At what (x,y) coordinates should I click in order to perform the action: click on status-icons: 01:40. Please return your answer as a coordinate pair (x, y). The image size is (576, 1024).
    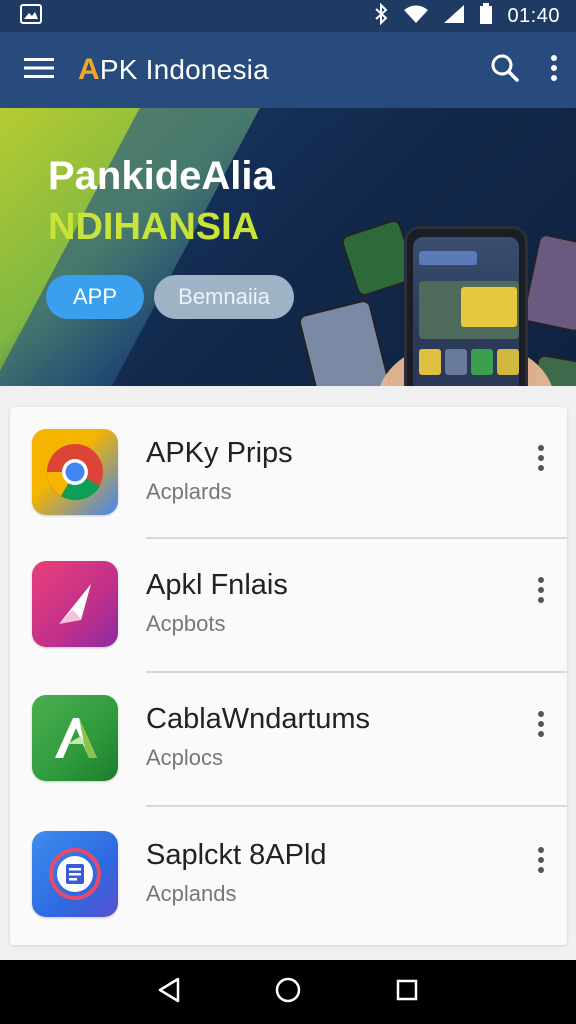
    Looking at the image, I should click on (466, 16).